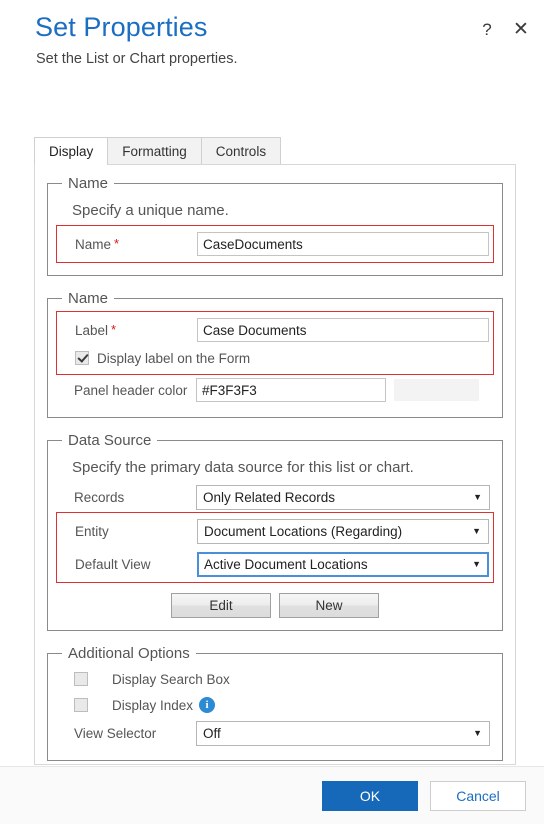 The image size is (544, 824). What do you see at coordinates (92, 531) in the screenshot?
I see `entity-label: Entity` at bounding box center [92, 531].